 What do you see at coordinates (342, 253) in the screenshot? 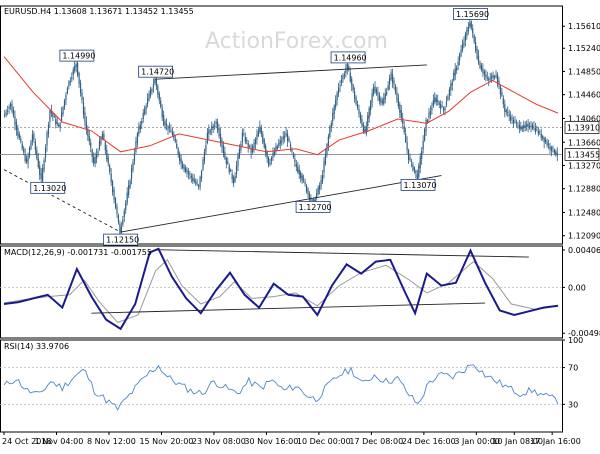
I see `macd-trendline` at bounding box center [342, 253].